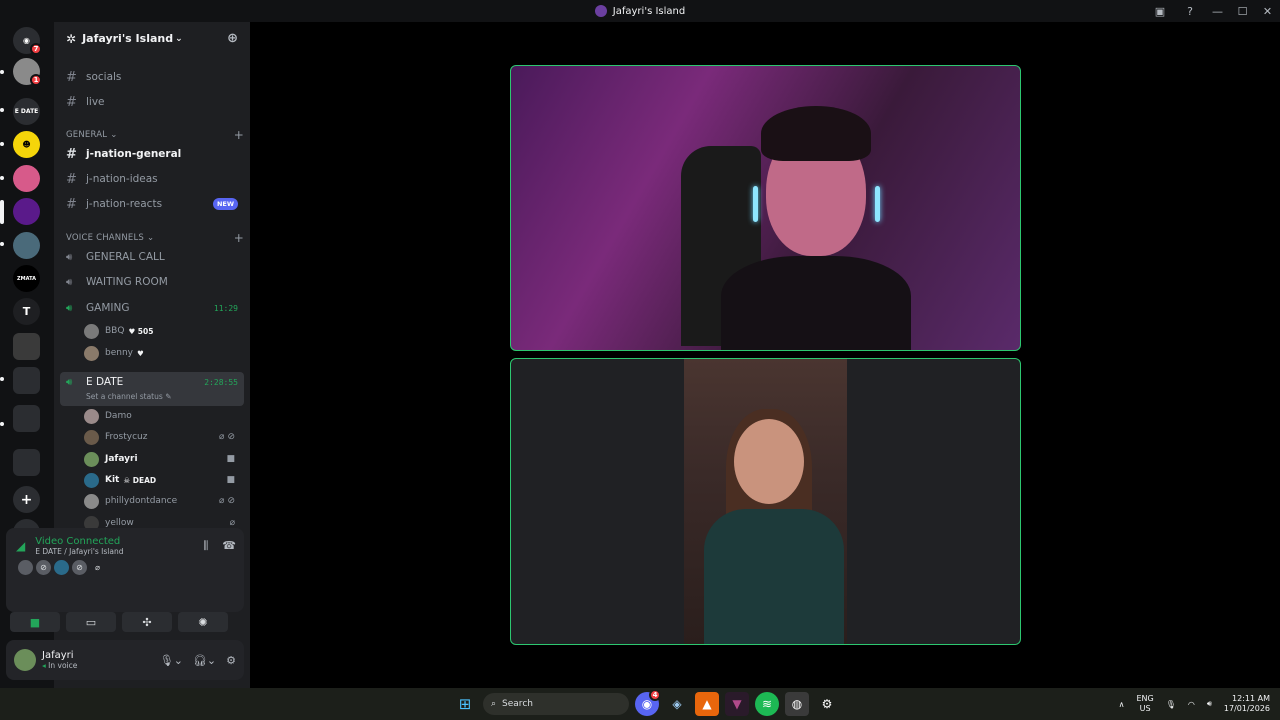  Describe the element at coordinates (1122, 704) in the screenshot. I see `tray-overflow-icon: ∧` at that location.